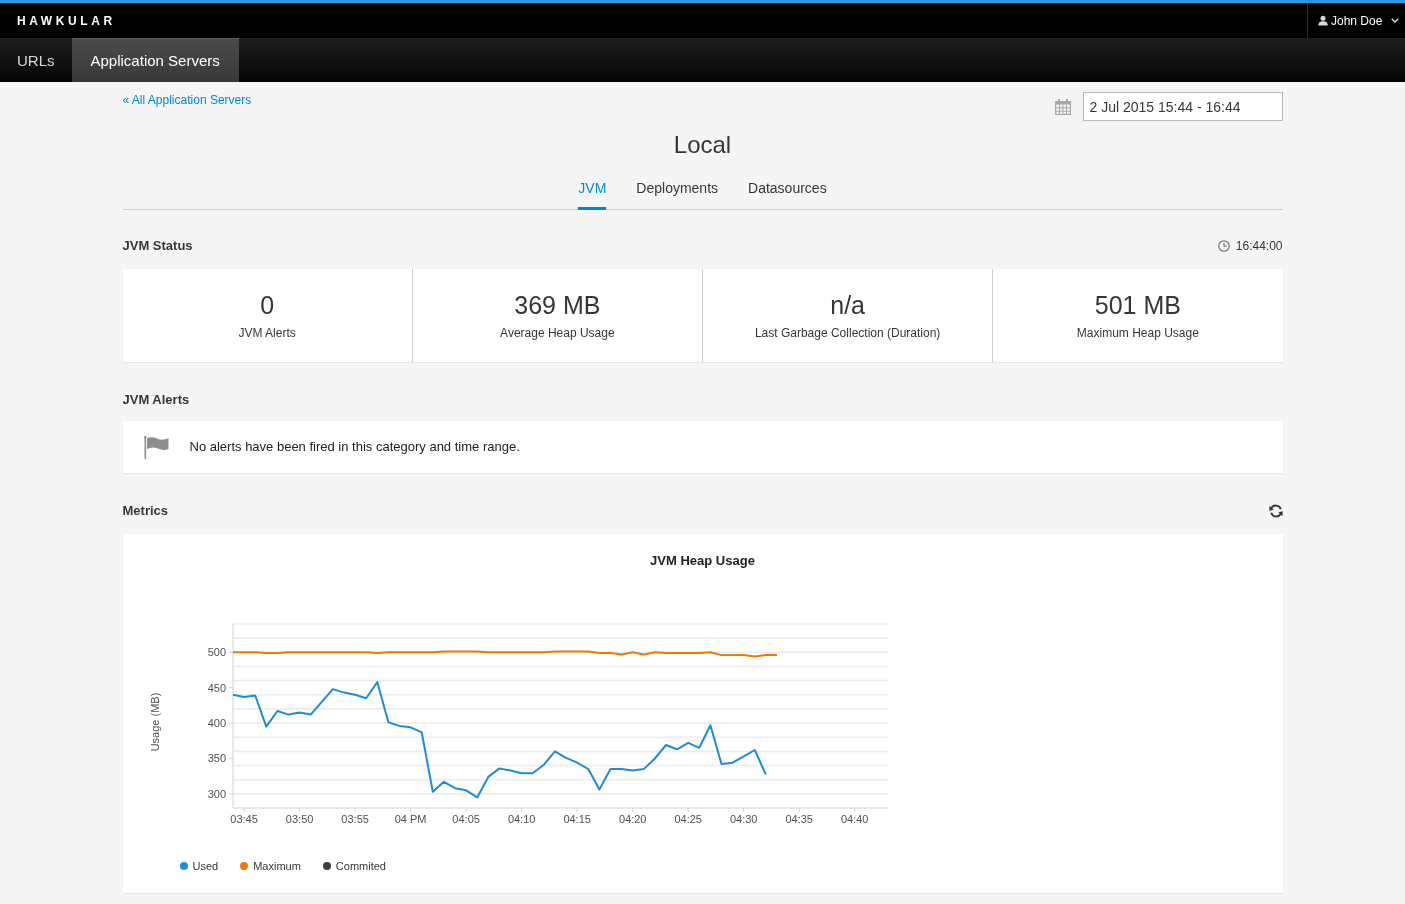 This screenshot has width=1405, height=904. What do you see at coordinates (299, 819) in the screenshot?
I see `axis-tick-label: 03:50` at bounding box center [299, 819].